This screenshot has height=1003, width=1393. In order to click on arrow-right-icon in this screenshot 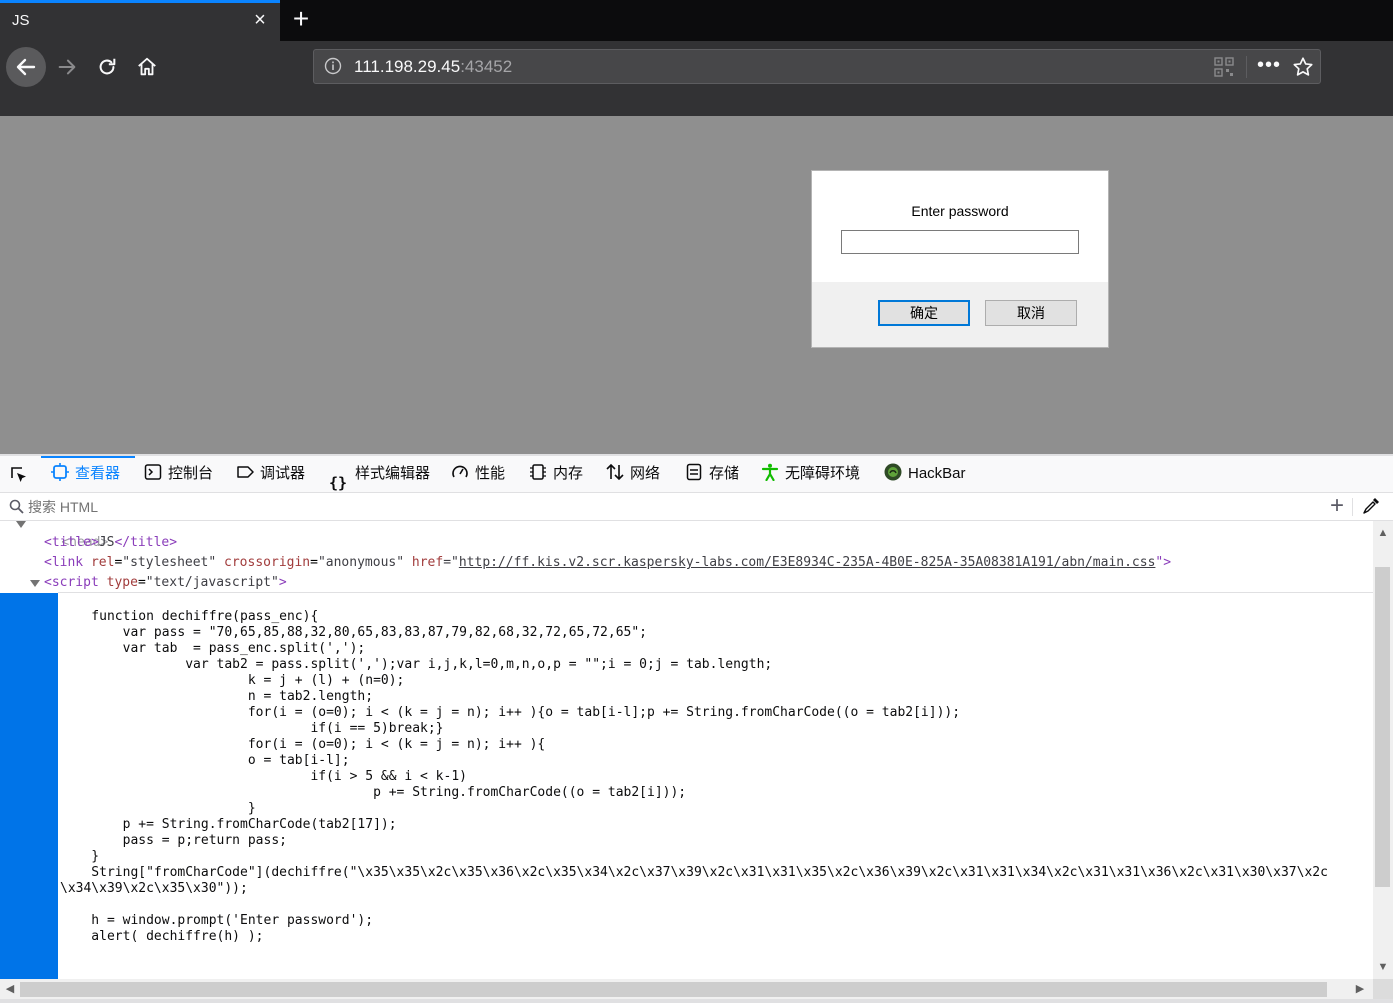, I will do `click(67, 67)`.